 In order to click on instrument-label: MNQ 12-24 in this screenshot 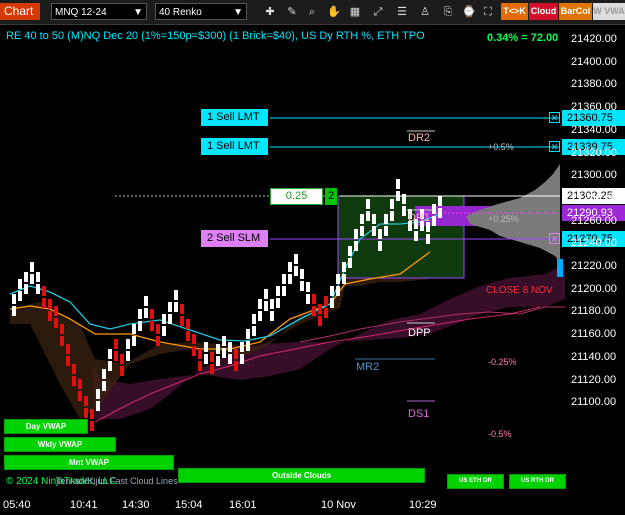, I will do `click(81, 12)`.